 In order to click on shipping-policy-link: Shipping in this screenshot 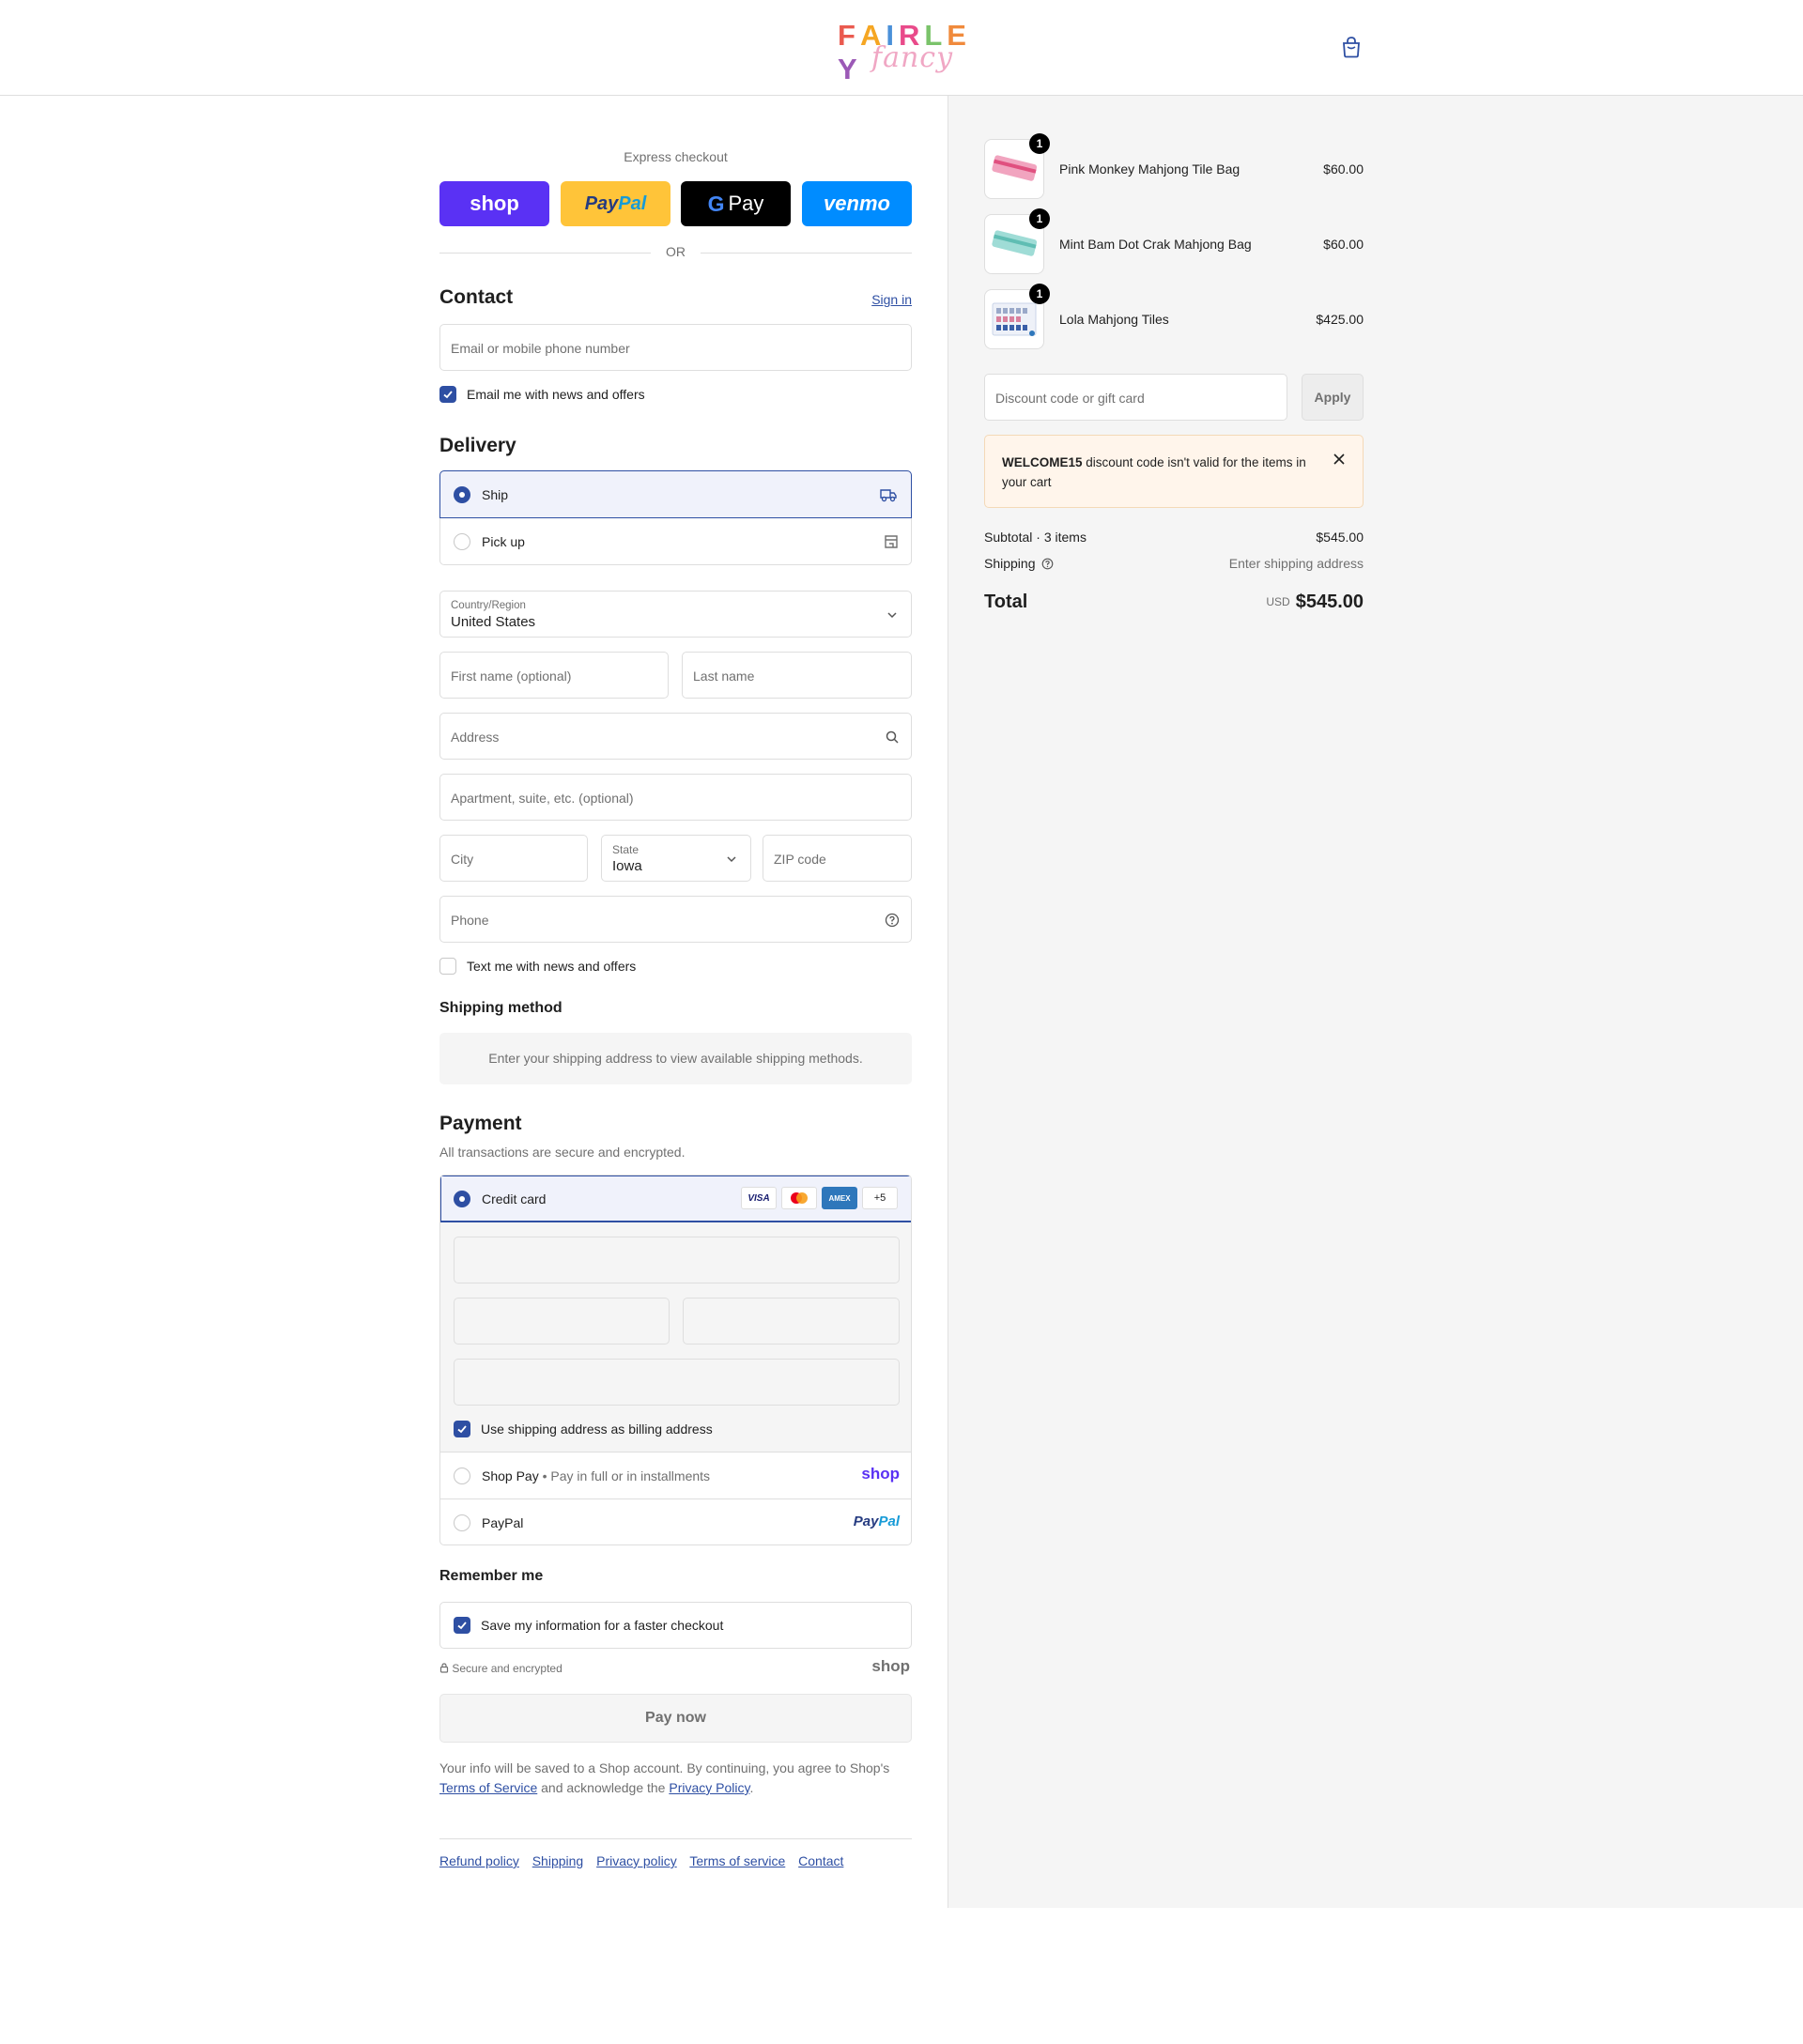, I will do `click(558, 1860)`.